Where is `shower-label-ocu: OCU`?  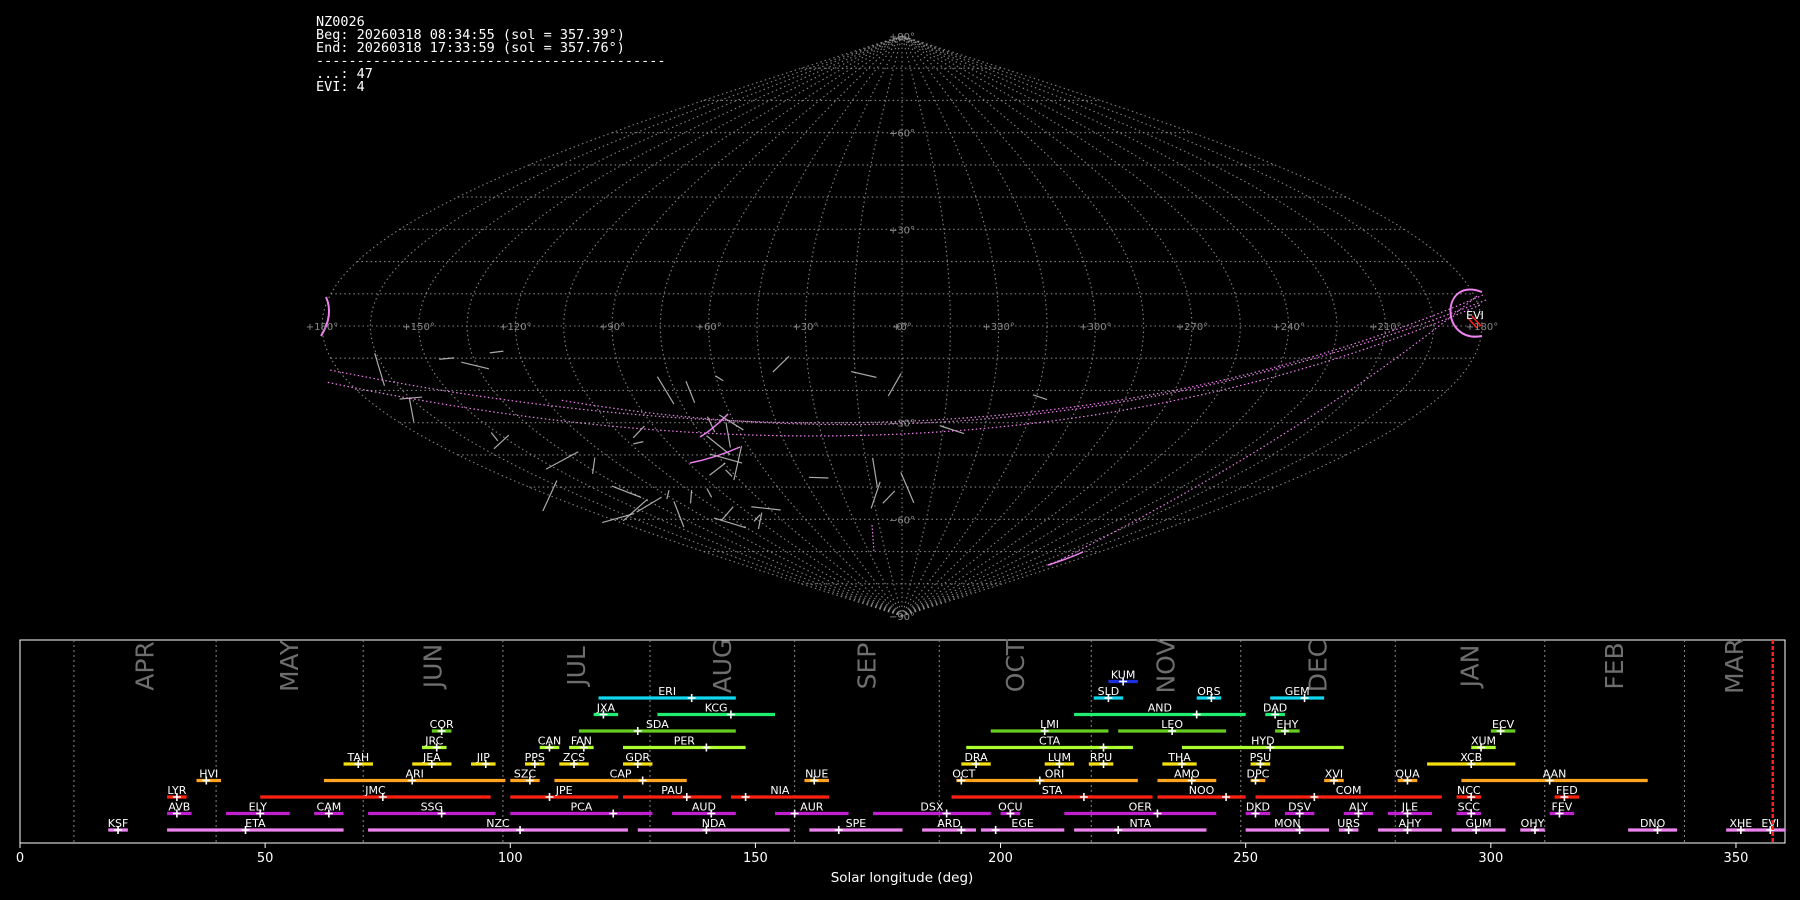 shower-label-ocu: OCU is located at coordinates (1010, 807).